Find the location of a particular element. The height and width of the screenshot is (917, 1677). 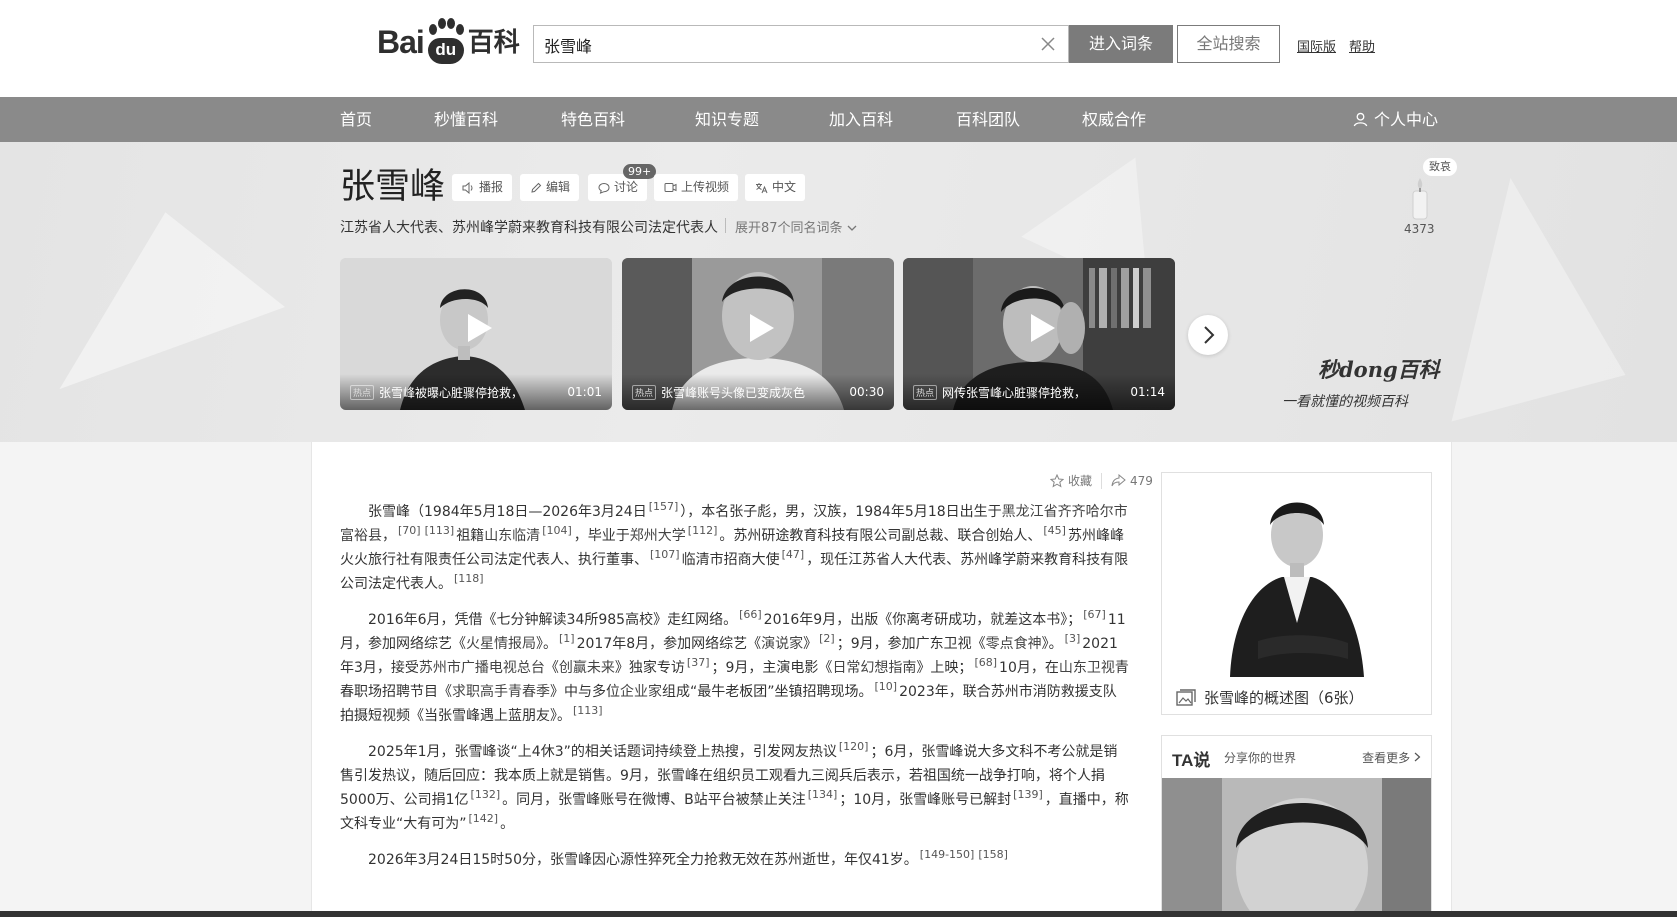

nav-item-authority: 权威合作 is located at coordinates (1114, 119).